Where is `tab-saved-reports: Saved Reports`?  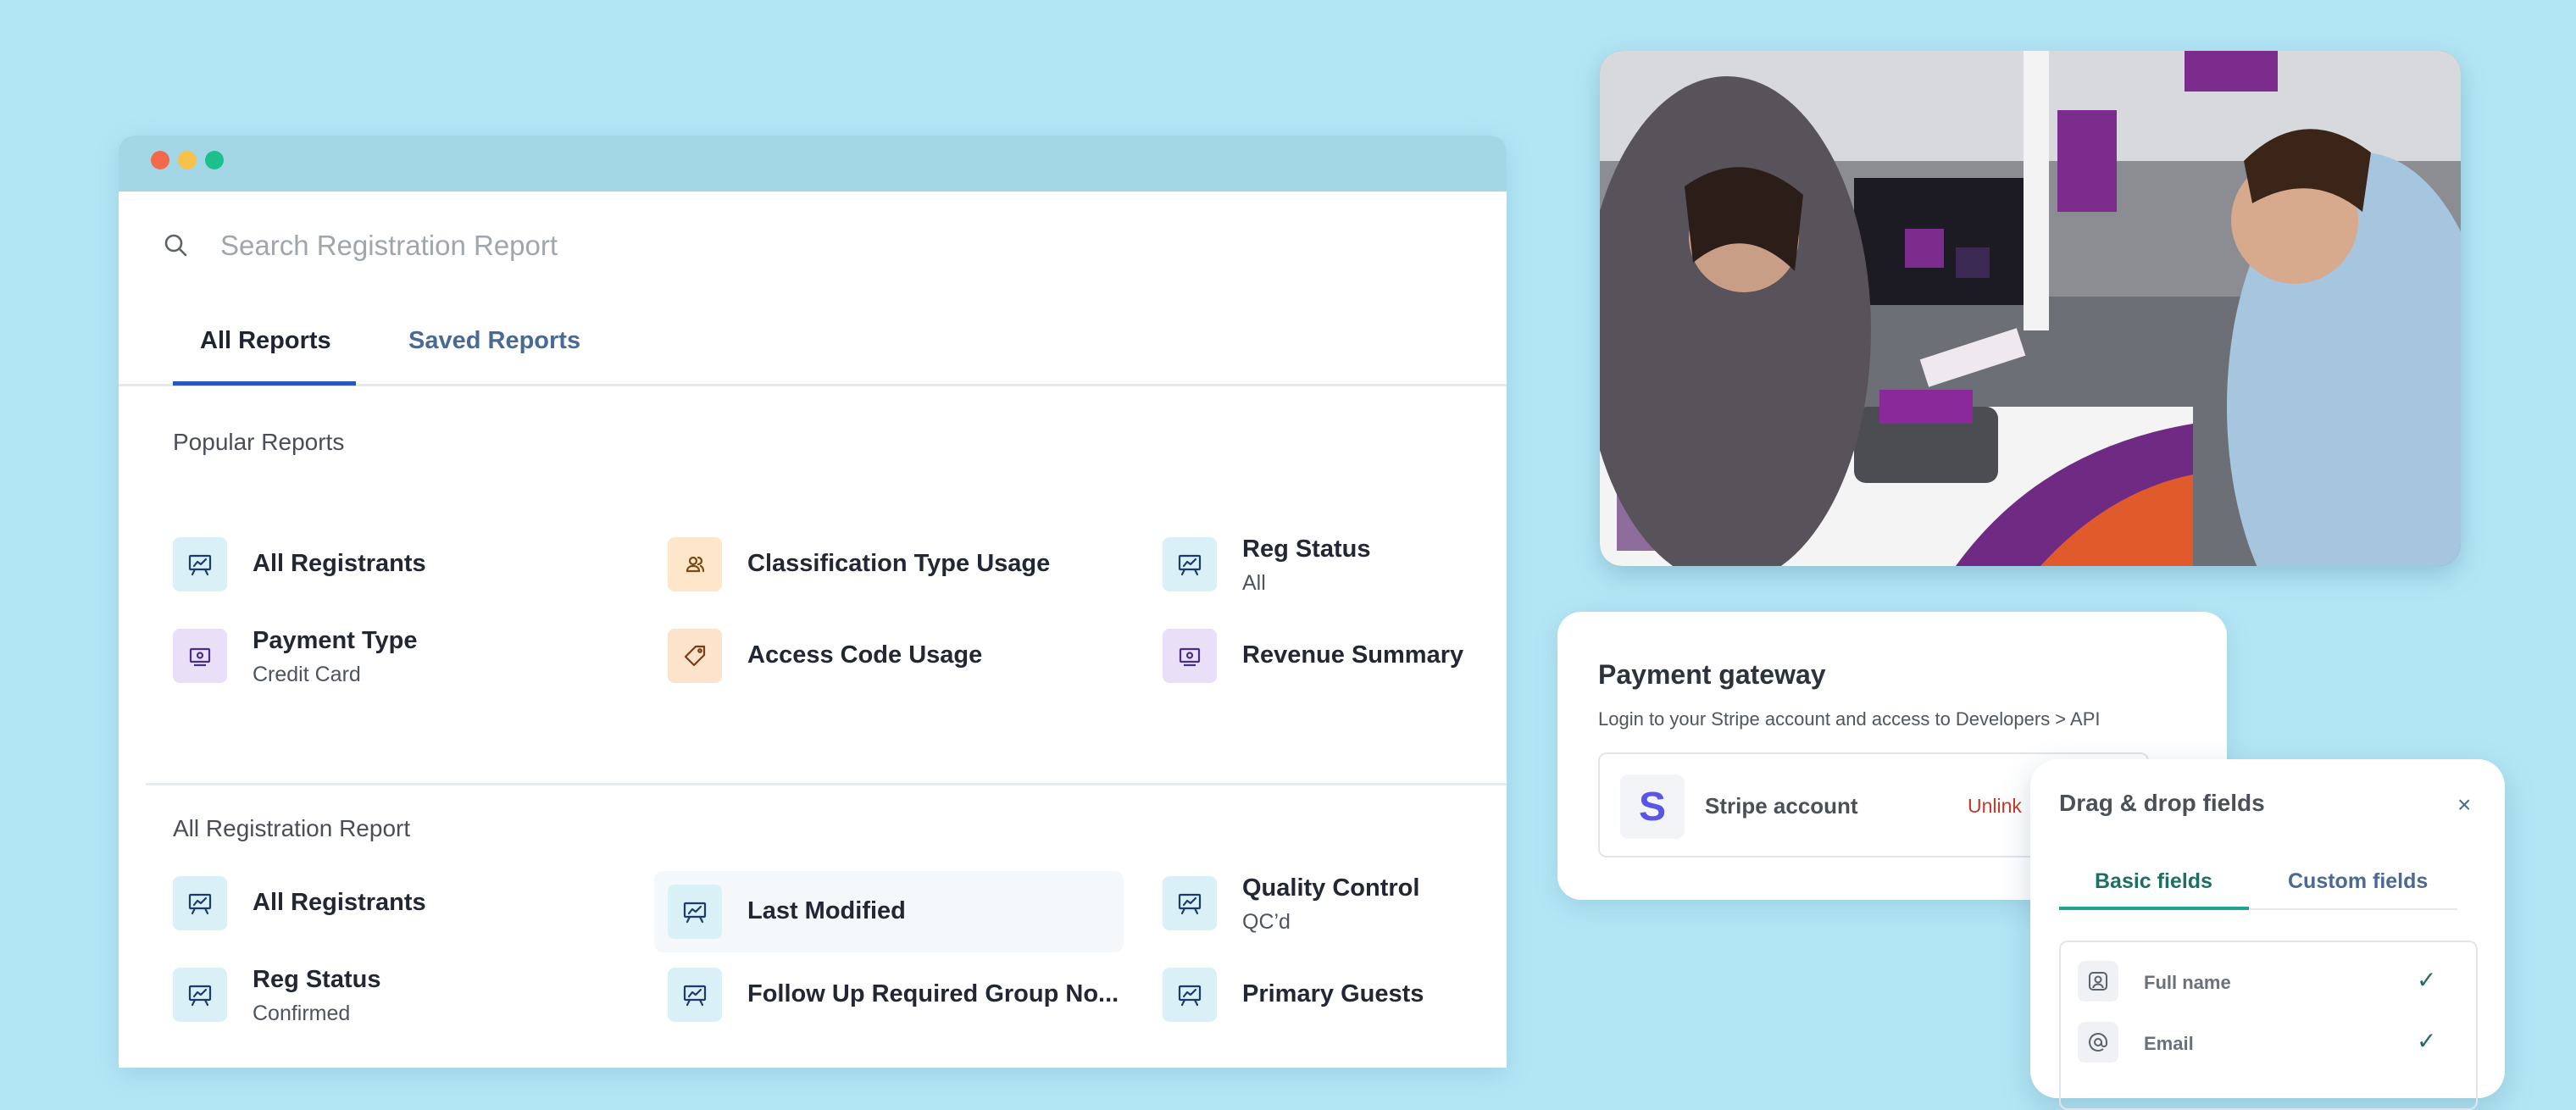 tab-saved-reports: Saved Reports is located at coordinates (494, 341).